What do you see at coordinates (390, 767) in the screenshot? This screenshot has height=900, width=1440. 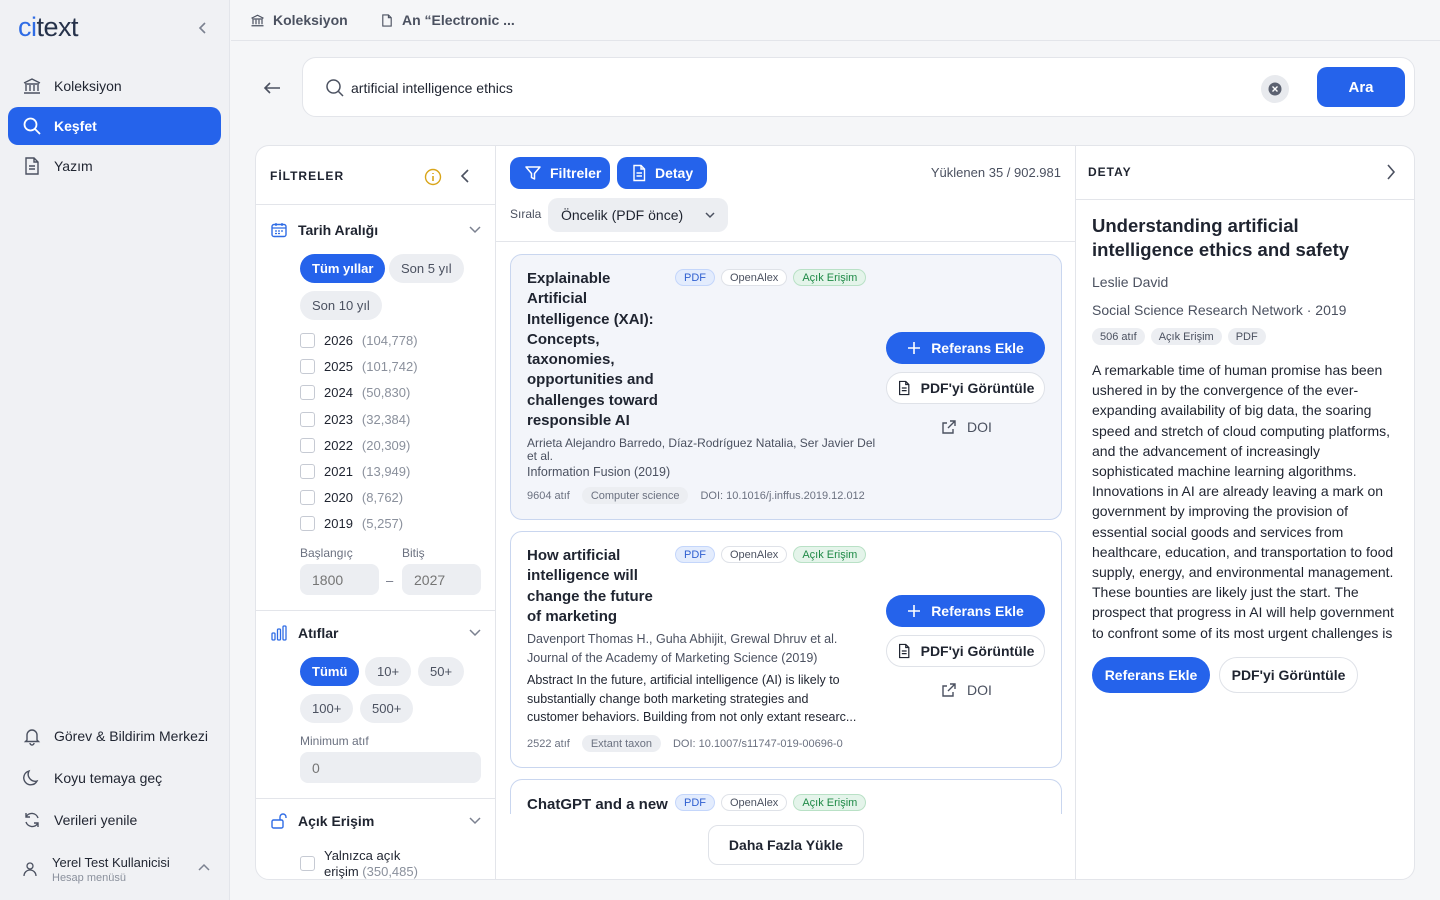 I see `min-citations-input` at bounding box center [390, 767].